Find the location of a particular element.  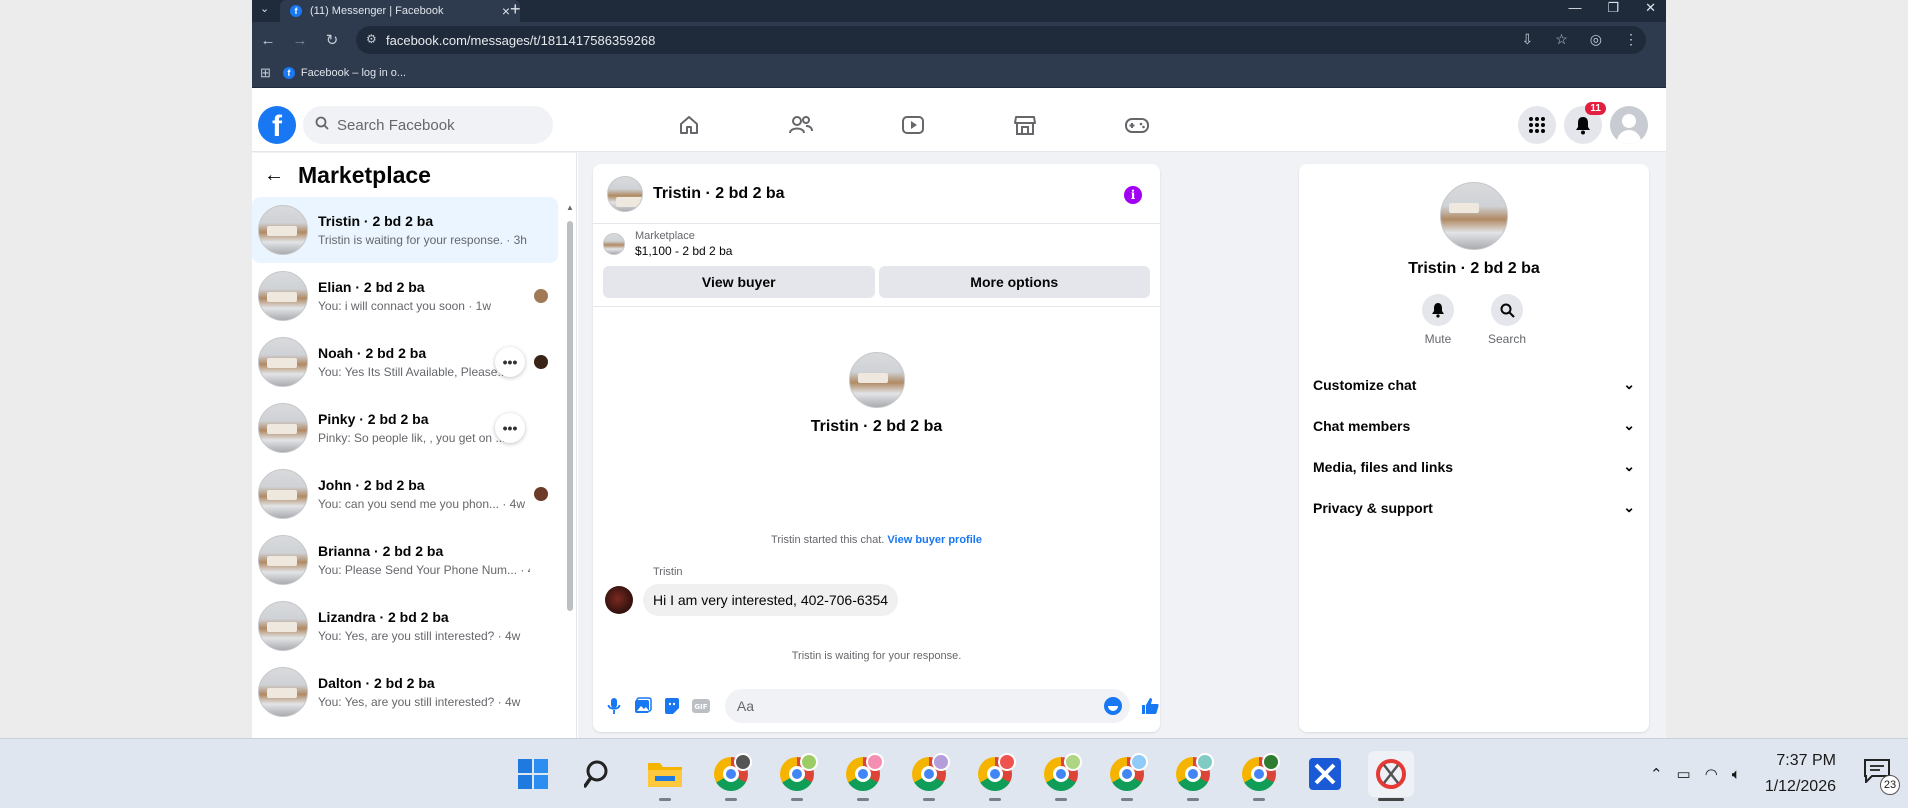

reload-icon: ↻ is located at coordinates (332, 40).